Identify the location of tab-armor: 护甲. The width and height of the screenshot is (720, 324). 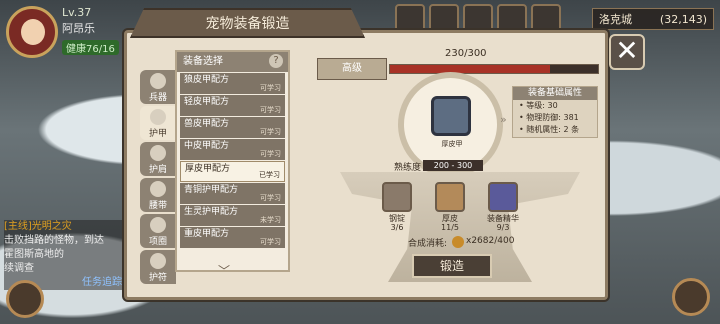
(158, 123).